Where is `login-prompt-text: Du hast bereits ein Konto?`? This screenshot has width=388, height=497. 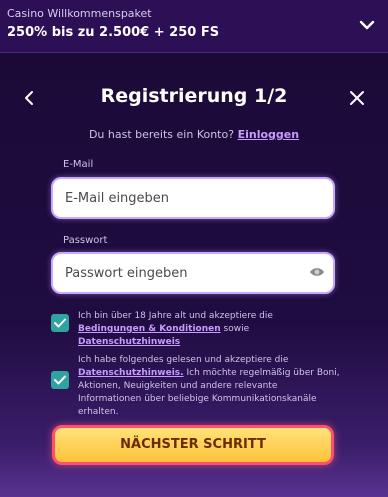
login-prompt-text: Du hast bereits ein Konto? is located at coordinates (161, 134).